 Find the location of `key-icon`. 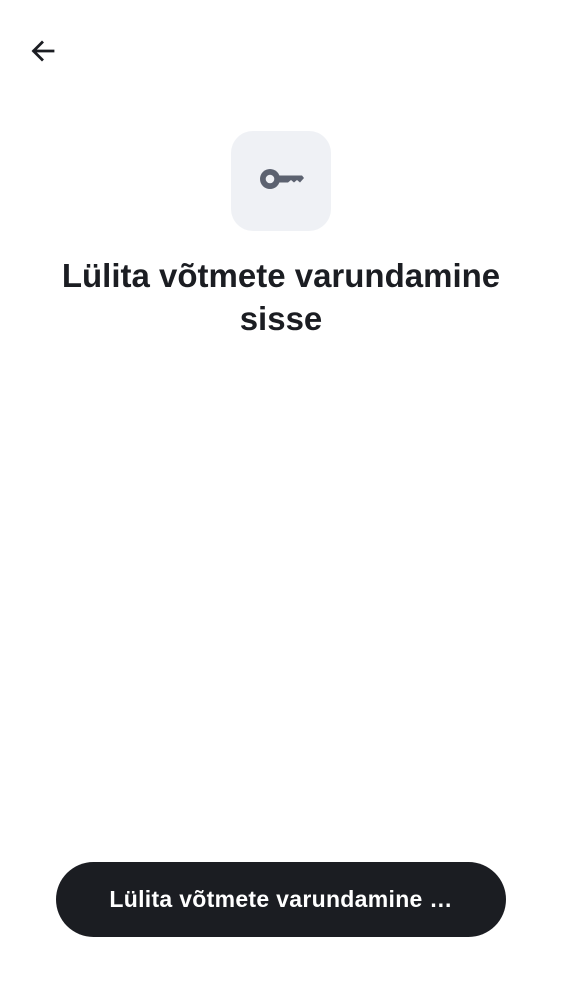

key-icon is located at coordinates (281, 181).